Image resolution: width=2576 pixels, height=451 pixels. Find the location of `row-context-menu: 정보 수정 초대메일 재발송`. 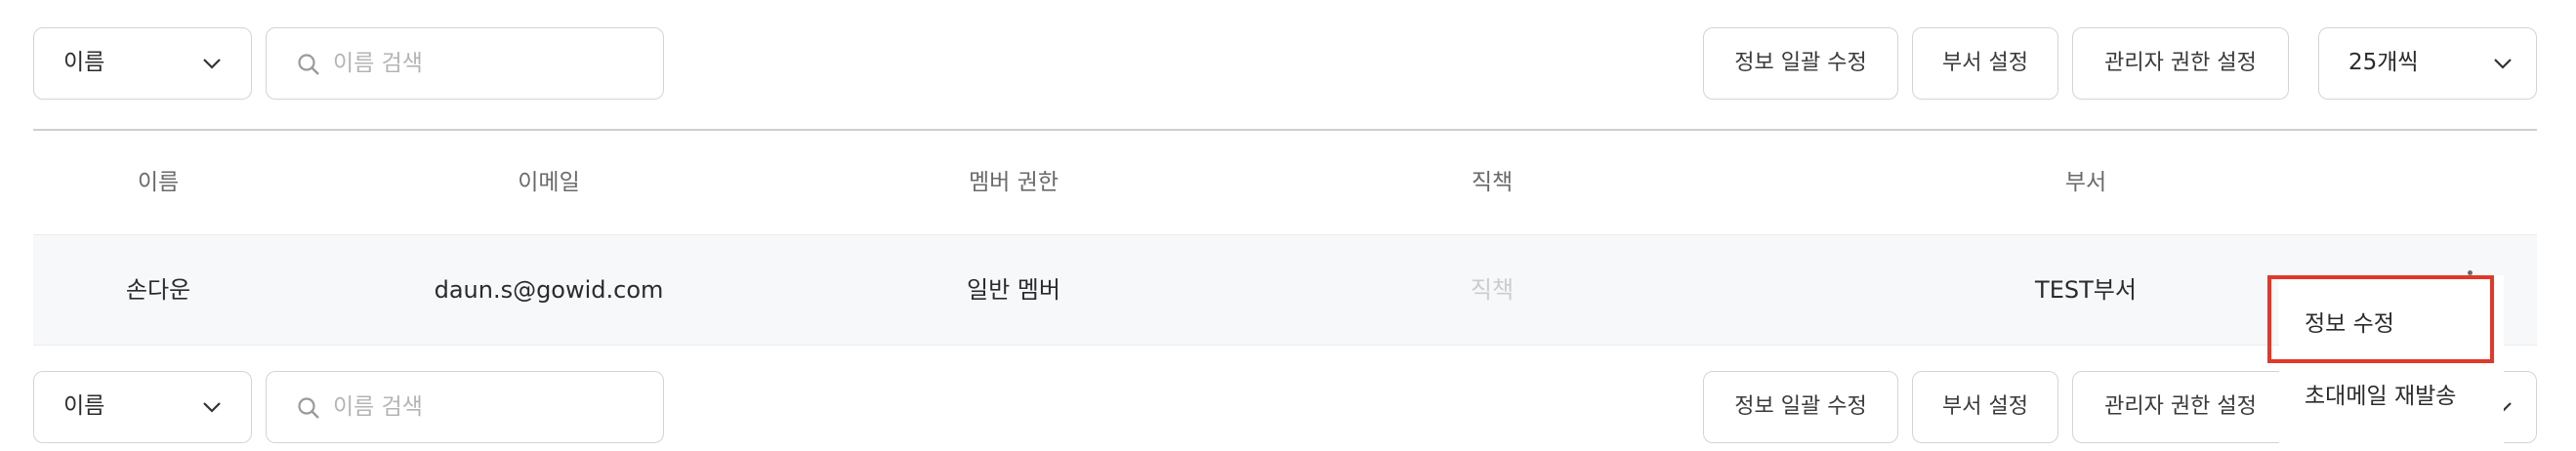

row-context-menu: 정보 수정 초대메일 재발송 is located at coordinates (2392, 363).